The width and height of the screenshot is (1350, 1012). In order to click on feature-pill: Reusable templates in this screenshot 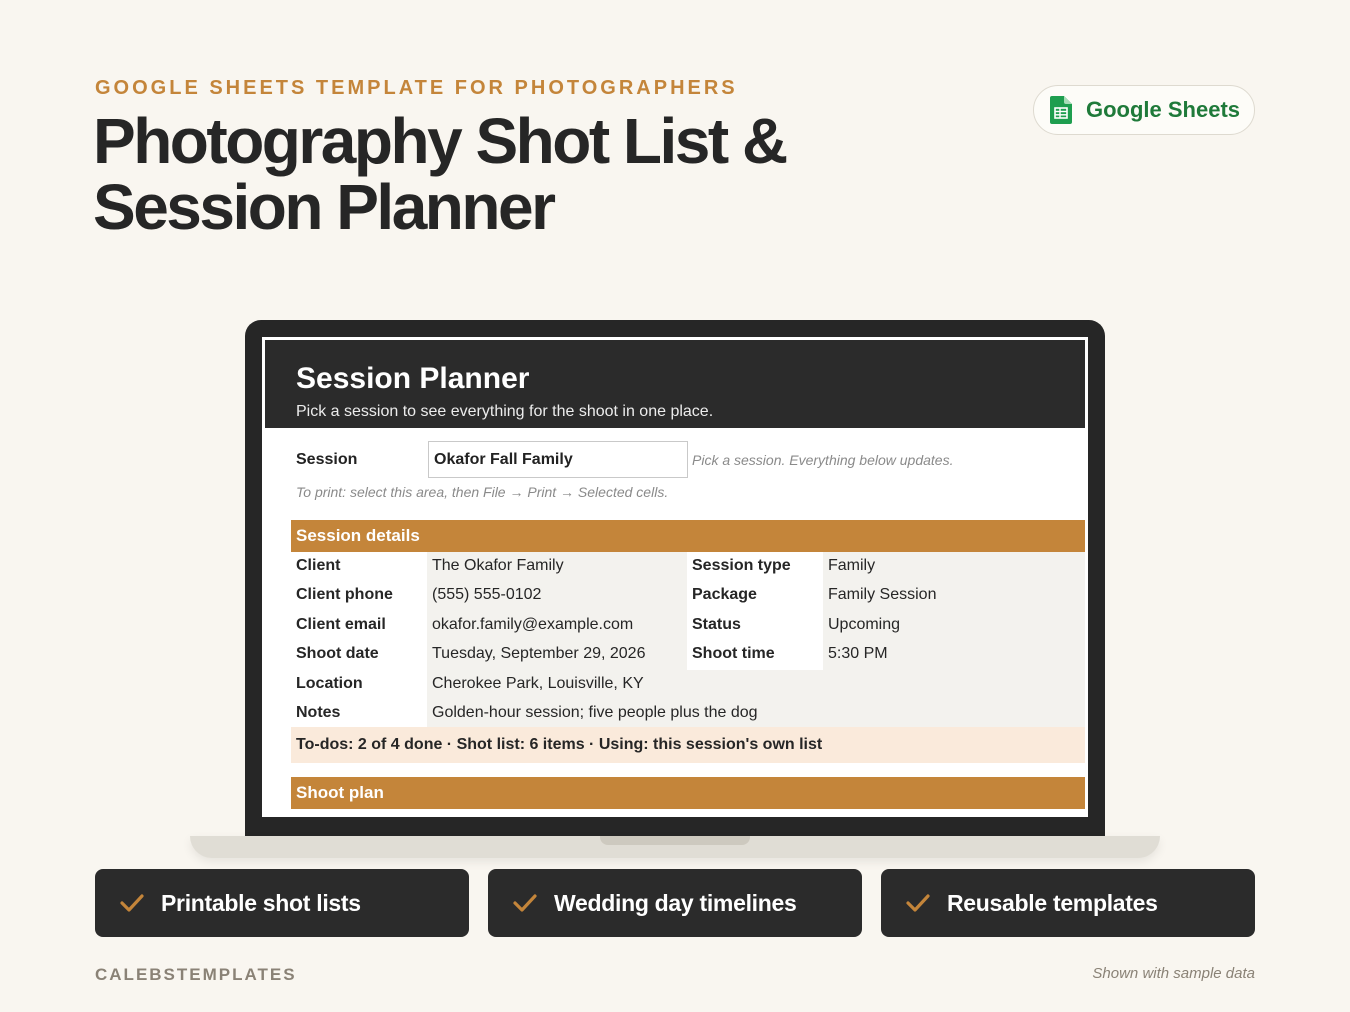, I will do `click(1068, 903)`.